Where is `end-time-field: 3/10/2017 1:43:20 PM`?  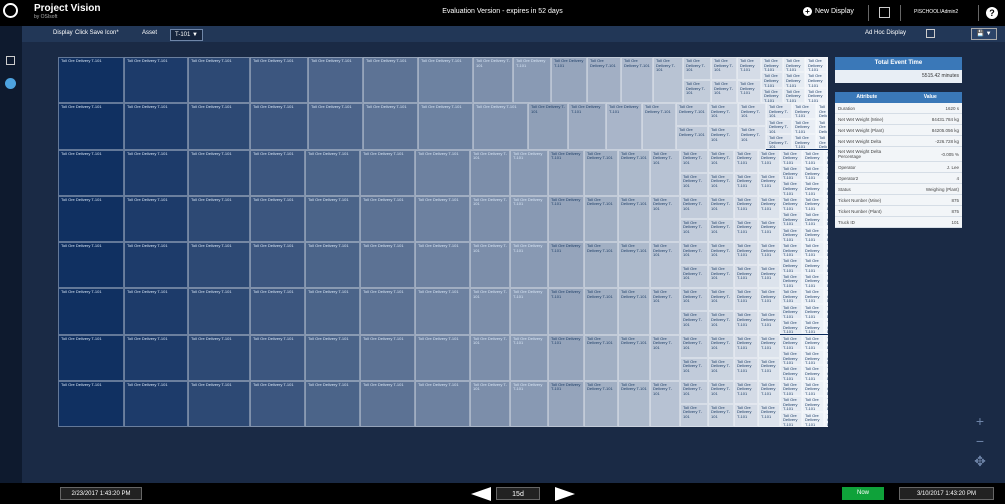
end-time-field: 3/10/2017 1:43:20 PM is located at coordinates (946, 493).